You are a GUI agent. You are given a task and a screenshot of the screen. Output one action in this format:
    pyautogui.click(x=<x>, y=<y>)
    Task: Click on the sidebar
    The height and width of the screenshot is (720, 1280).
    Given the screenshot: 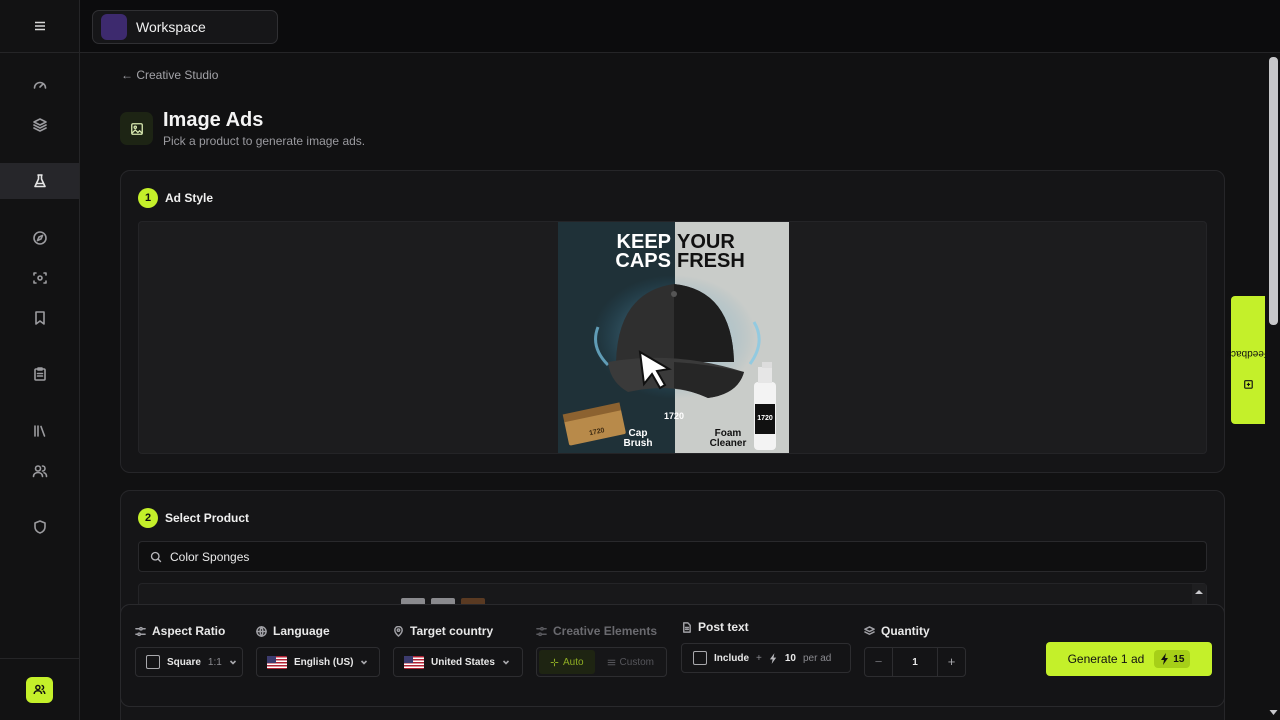 What is the action you would take?
    pyautogui.click(x=40, y=360)
    